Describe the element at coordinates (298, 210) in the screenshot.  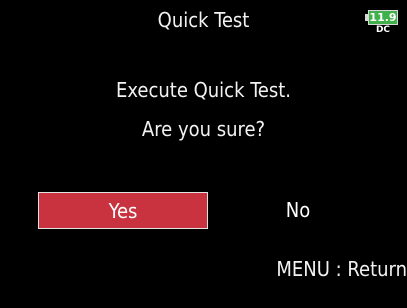
I see `no-button: No` at that location.